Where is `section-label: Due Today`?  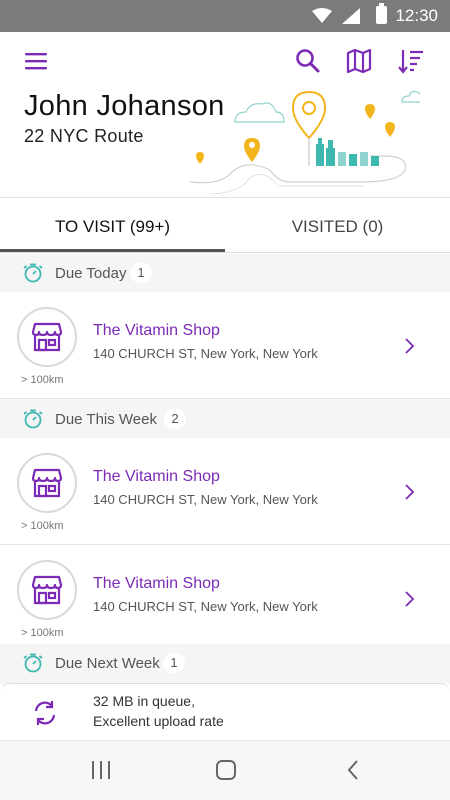
section-label: Due Today is located at coordinates (91, 273).